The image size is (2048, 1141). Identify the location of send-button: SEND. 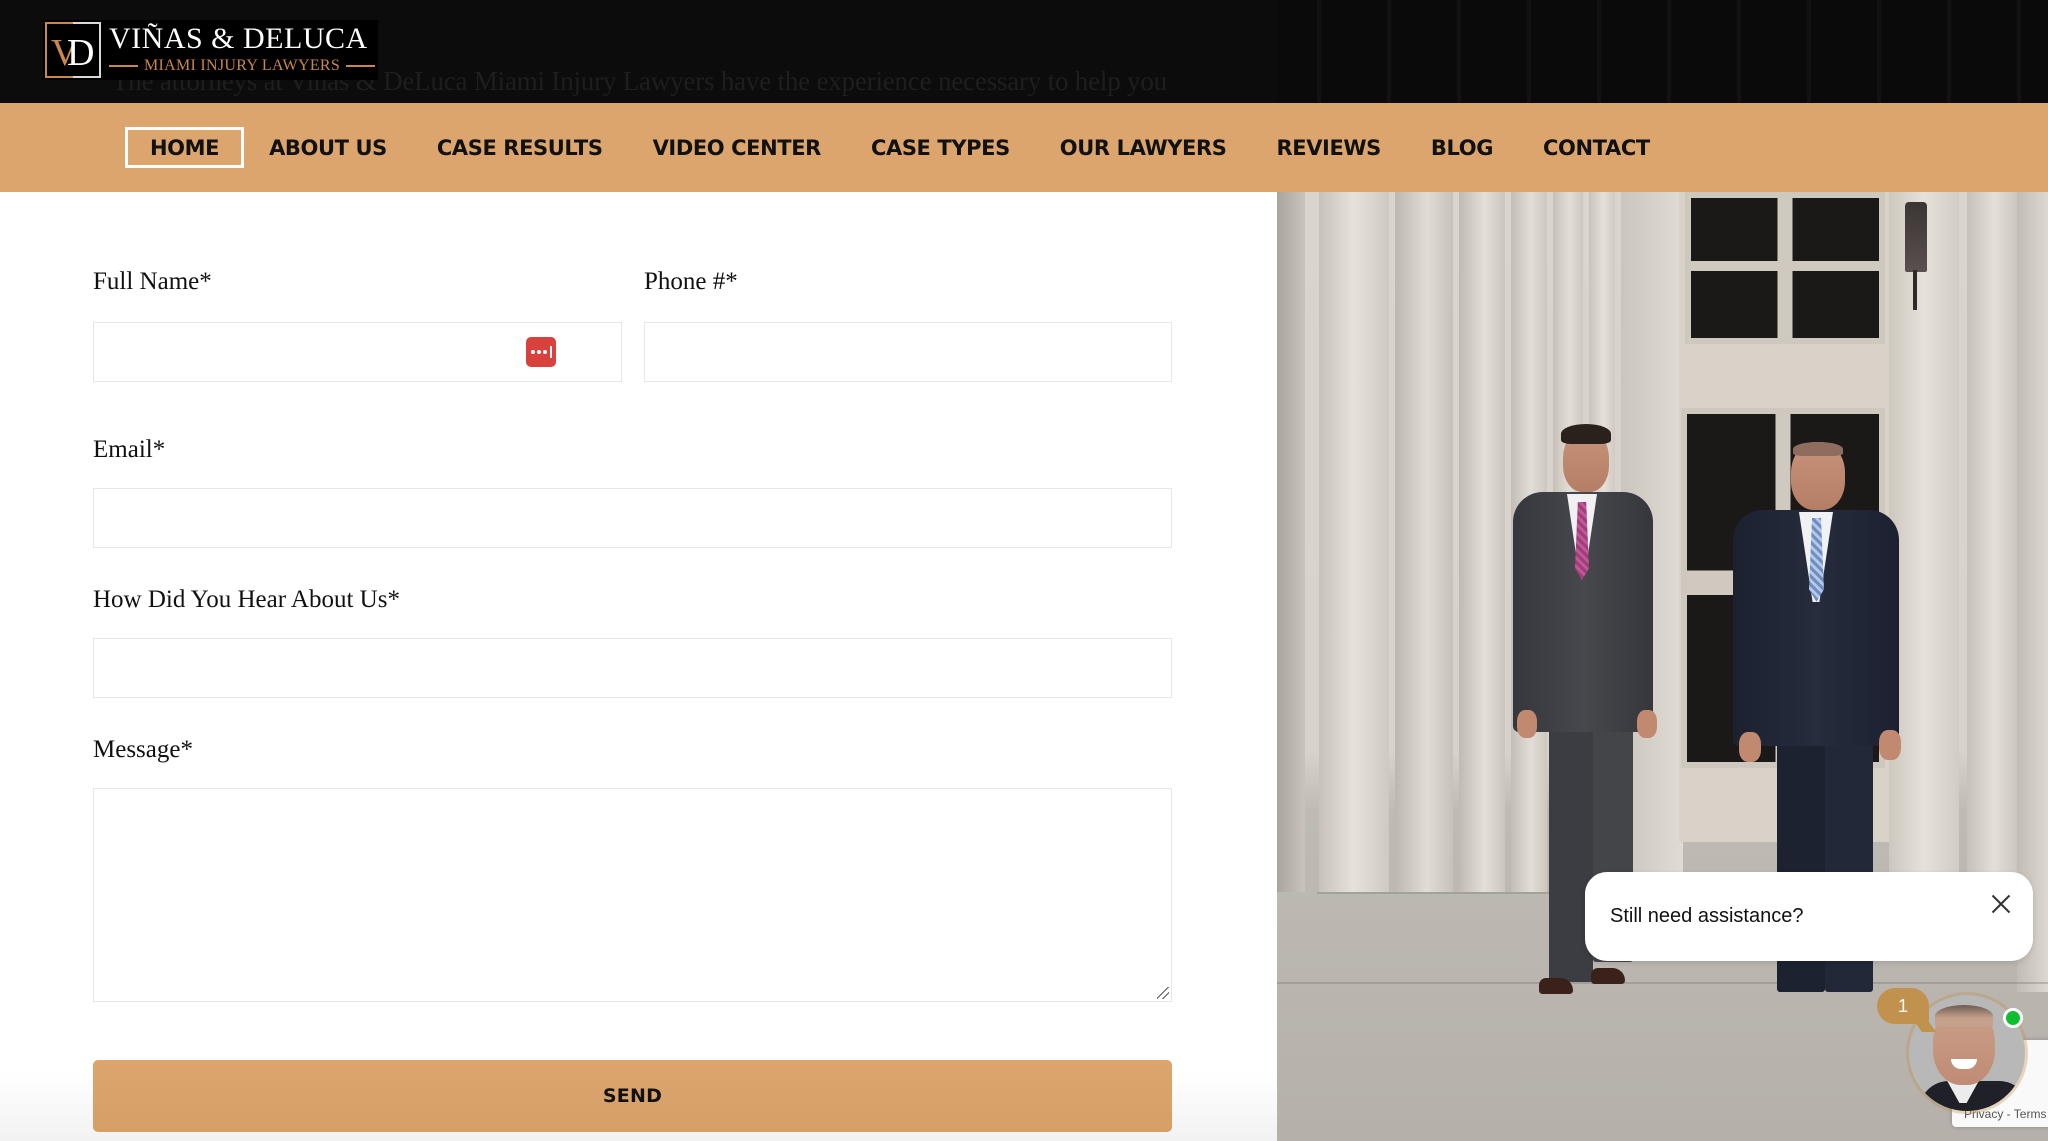
(632, 1096).